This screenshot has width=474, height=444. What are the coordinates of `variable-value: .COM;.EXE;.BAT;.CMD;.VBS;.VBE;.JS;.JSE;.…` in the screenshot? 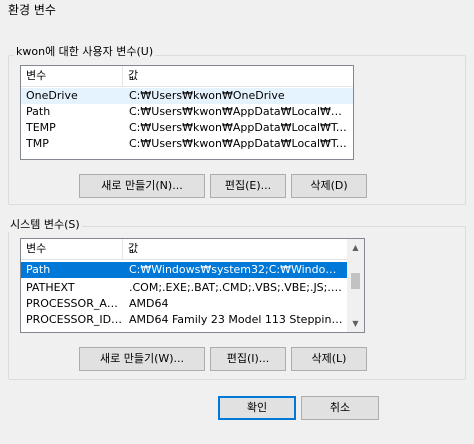 It's located at (237, 287).